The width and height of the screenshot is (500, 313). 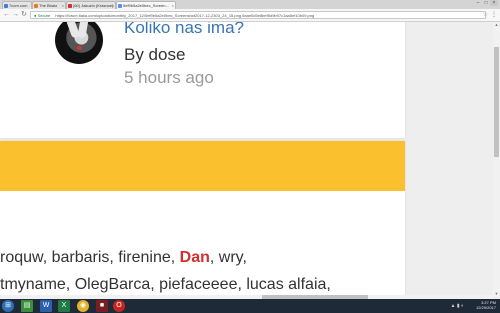 What do you see at coordinates (494, 15) in the screenshot?
I see `browser-menu-icon: ⋮` at bounding box center [494, 15].